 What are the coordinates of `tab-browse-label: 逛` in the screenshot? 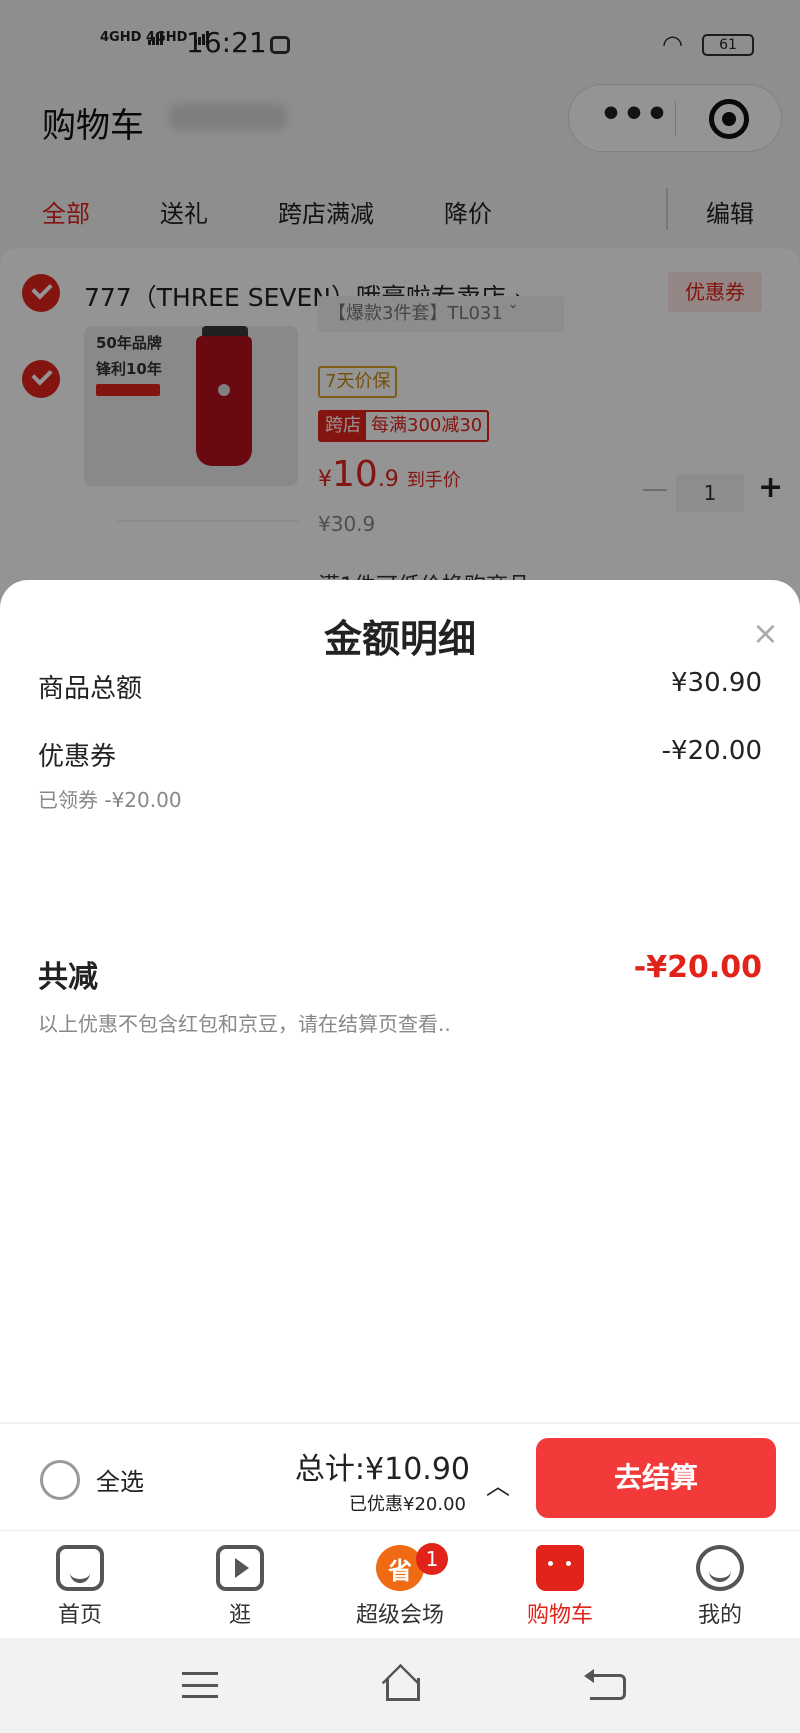 It's located at (239, 1615).